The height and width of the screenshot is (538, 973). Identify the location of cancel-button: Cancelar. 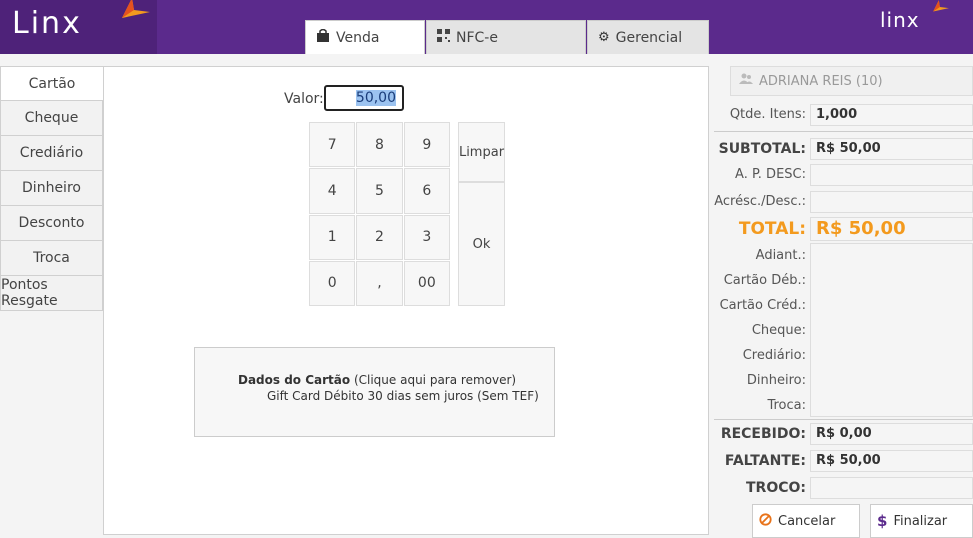
(806, 521).